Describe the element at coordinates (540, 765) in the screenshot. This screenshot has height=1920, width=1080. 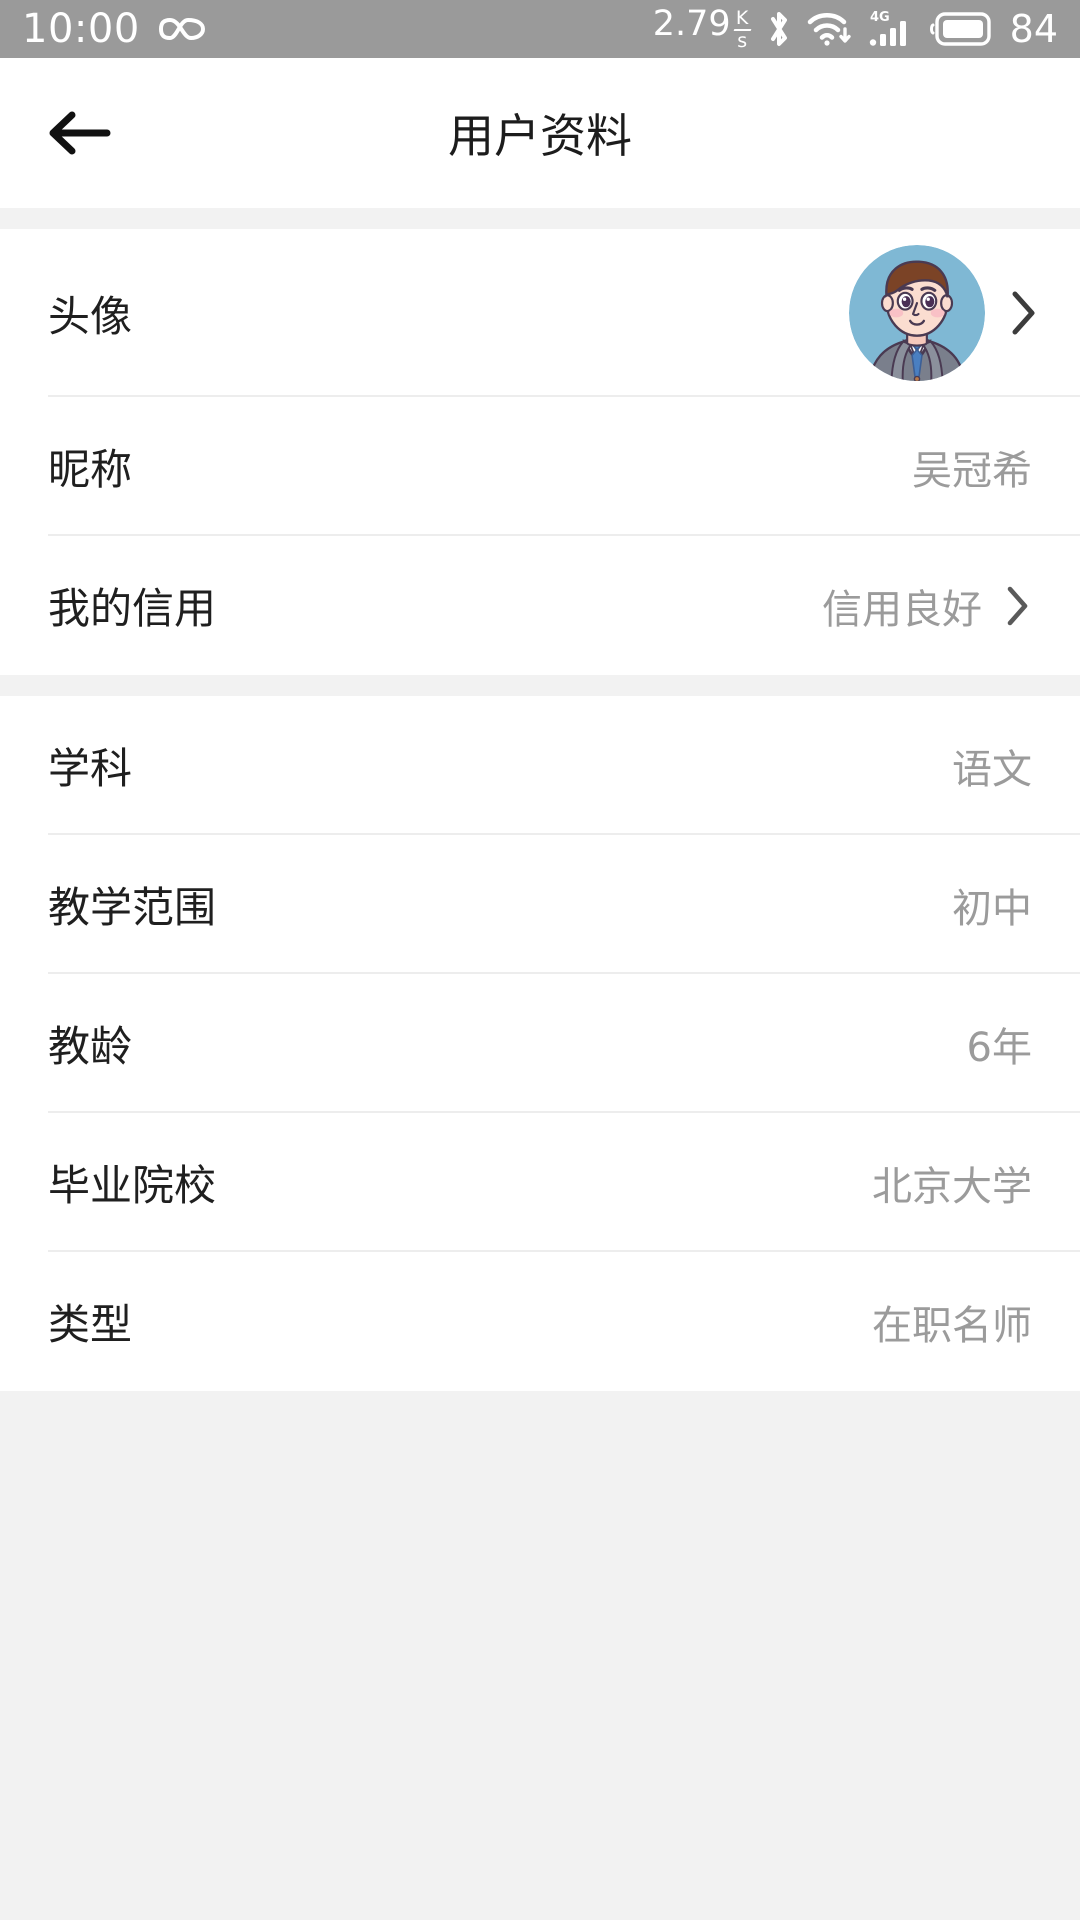
I see `row-subject: 学科 语文` at that location.